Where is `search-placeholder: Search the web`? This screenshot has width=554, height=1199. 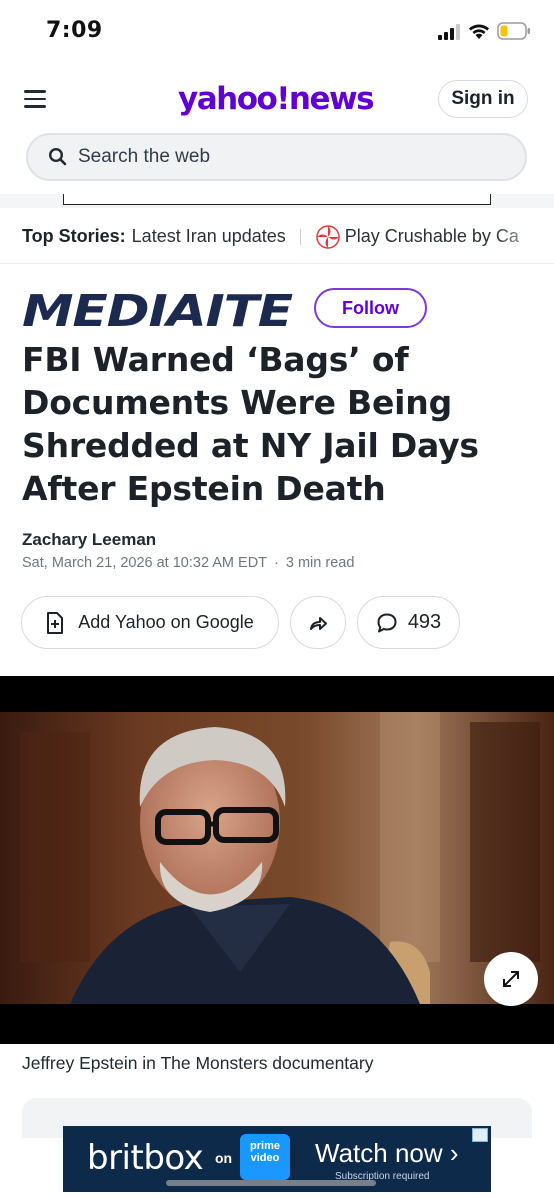 search-placeholder: Search the web is located at coordinates (144, 156).